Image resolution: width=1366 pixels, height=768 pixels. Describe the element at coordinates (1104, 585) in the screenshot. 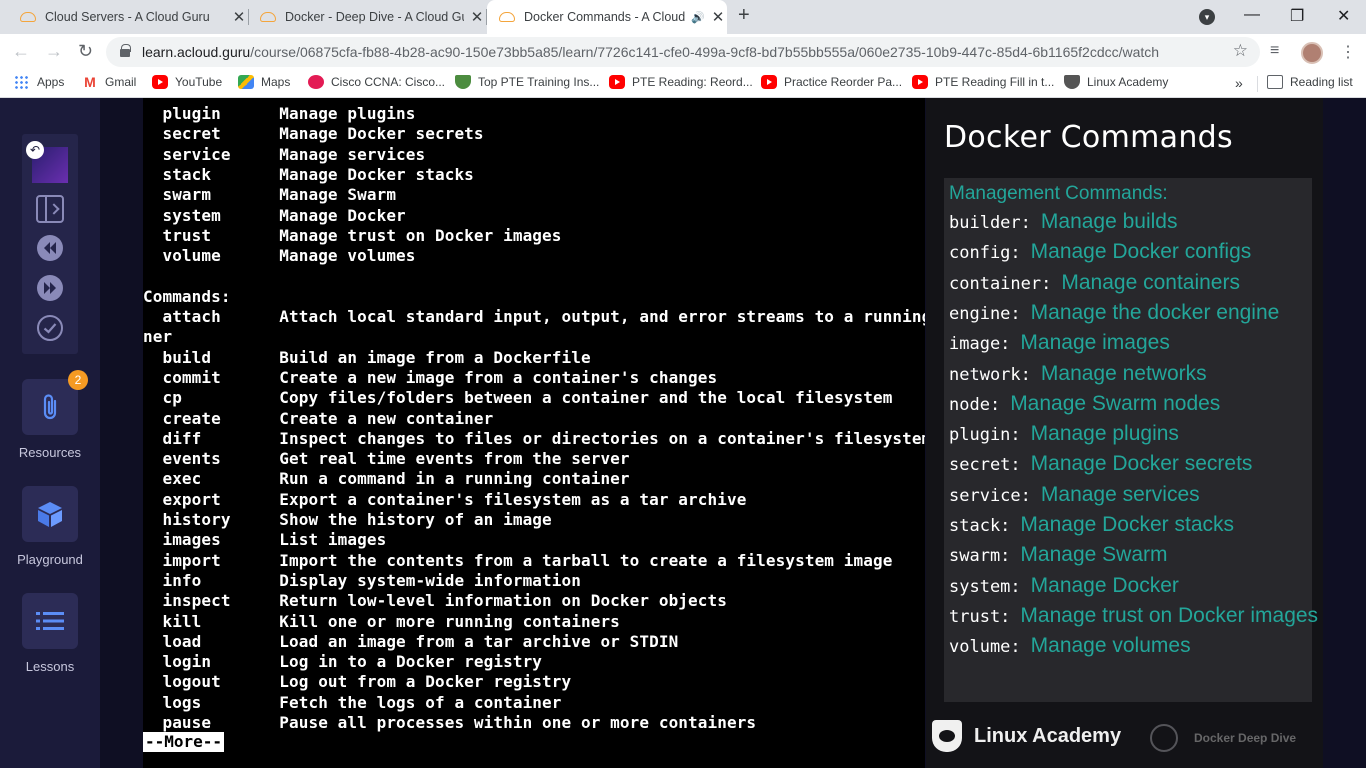

I see `command-description: Manage Docker` at that location.